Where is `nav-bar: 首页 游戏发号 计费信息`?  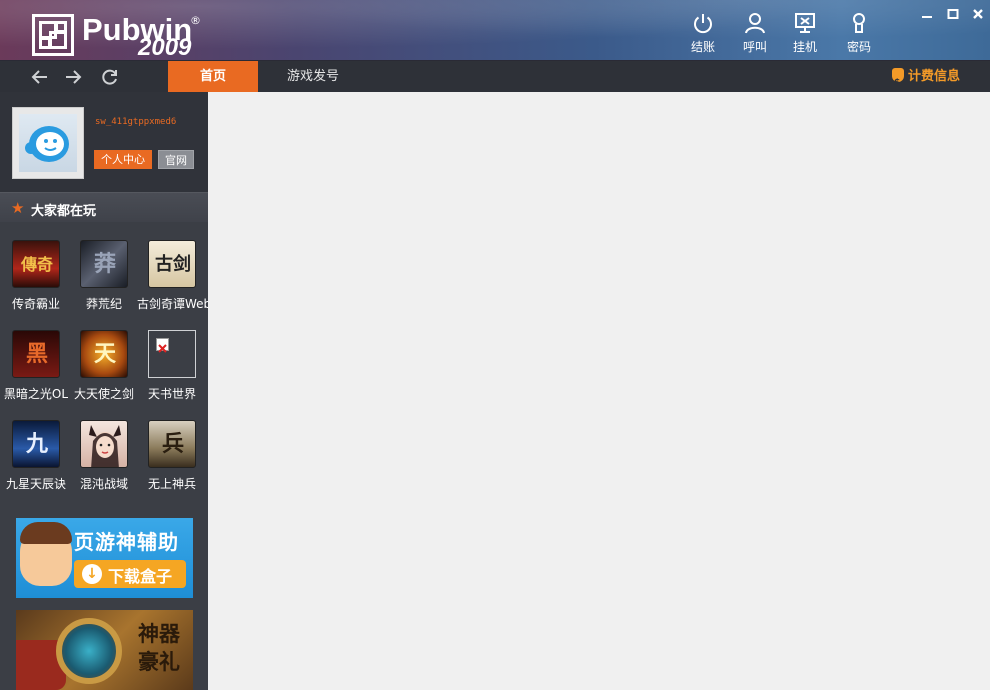 nav-bar: 首页 游戏发号 计费信息 is located at coordinates (495, 80).